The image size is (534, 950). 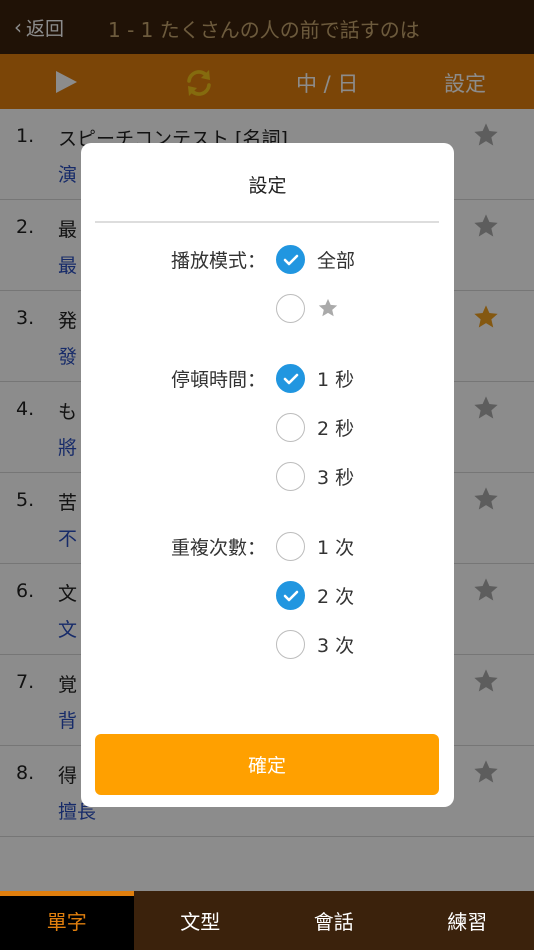 I want to click on option-label: 3 秒, so click(x=336, y=477).